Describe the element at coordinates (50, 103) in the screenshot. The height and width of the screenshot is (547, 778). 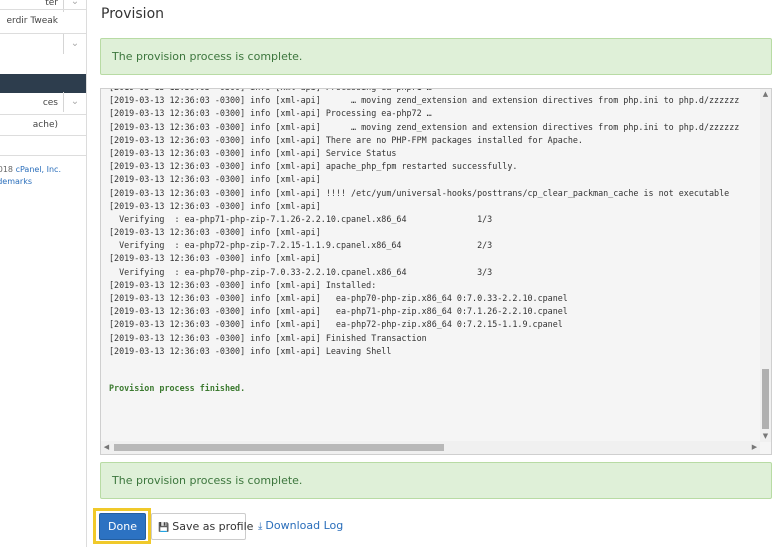
I see `sidebar-item-label: ces` at that location.